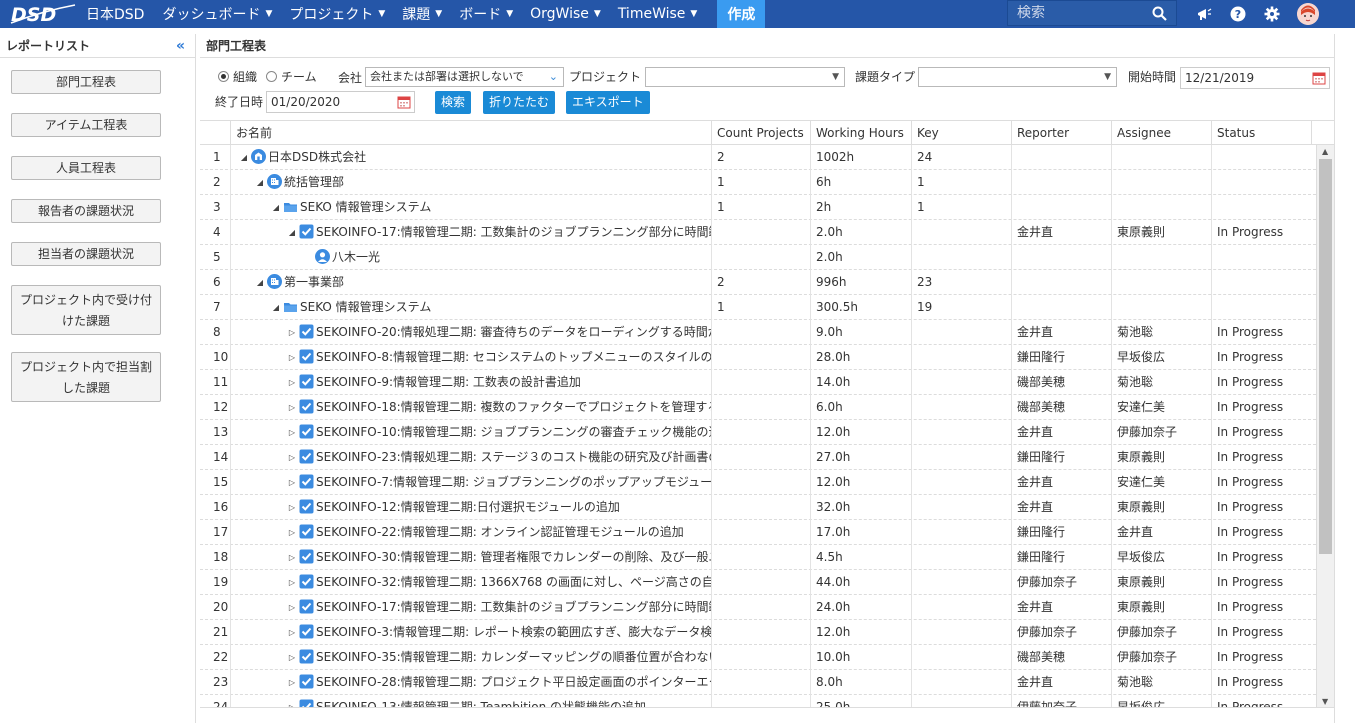 Image resolution: width=1355 pixels, height=723 pixels. What do you see at coordinates (513, 357) in the screenshot?
I see `row-name: SEKOINFO-8:情報管理二期: セコシステムのトップメニューのスタイルの統` at bounding box center [513, 357].